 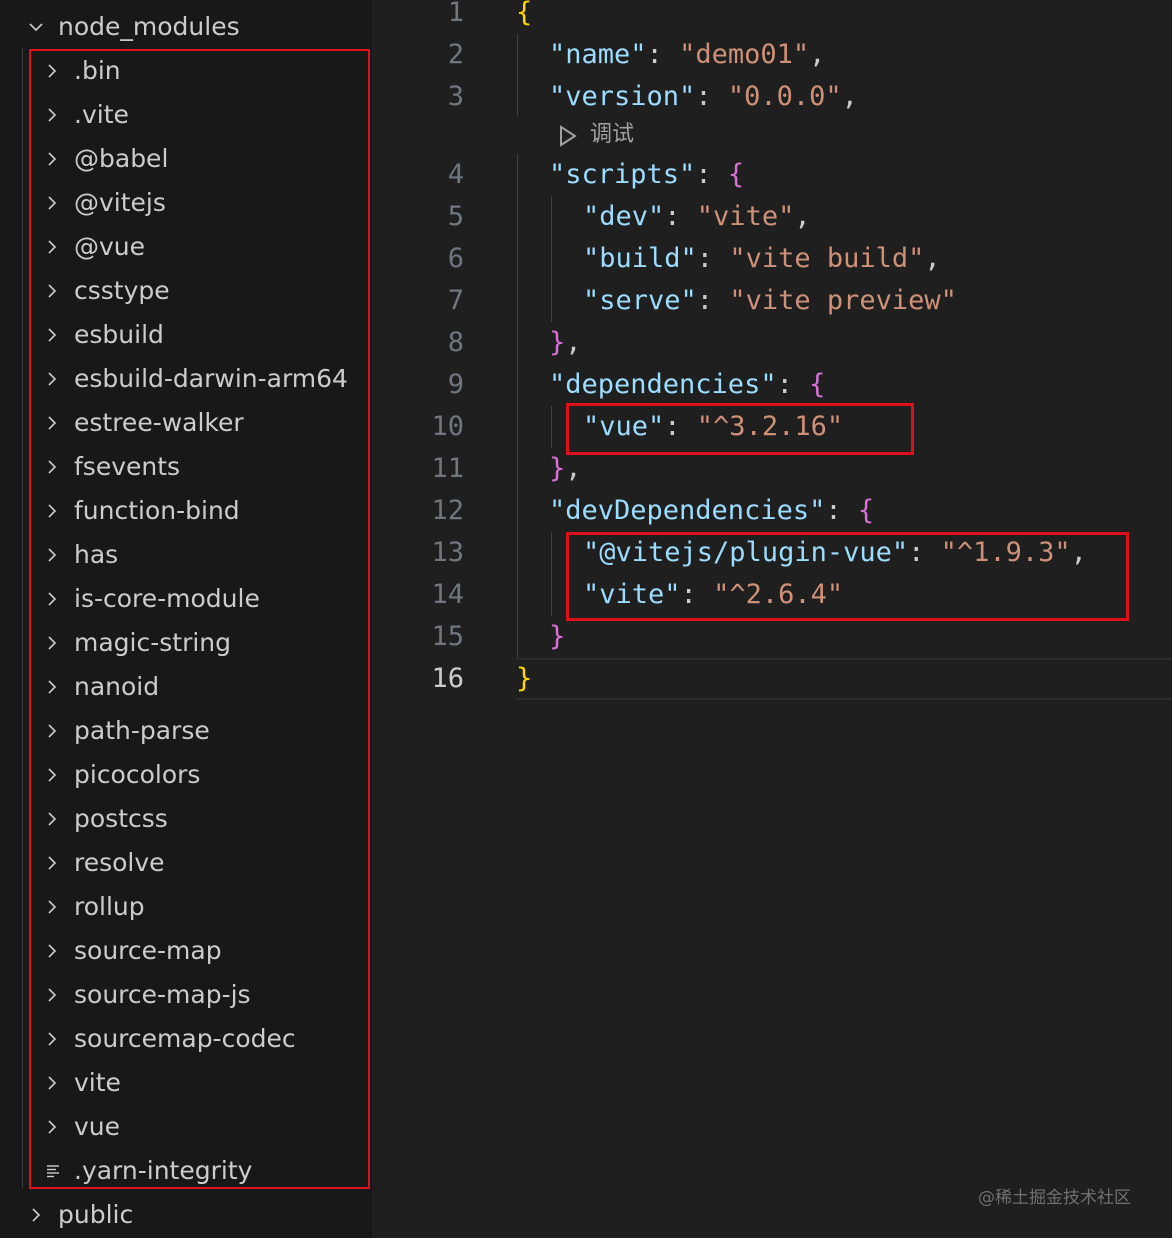 I want to click on code-line: 2 "name": "demo01",, so click(x=772, y=55).